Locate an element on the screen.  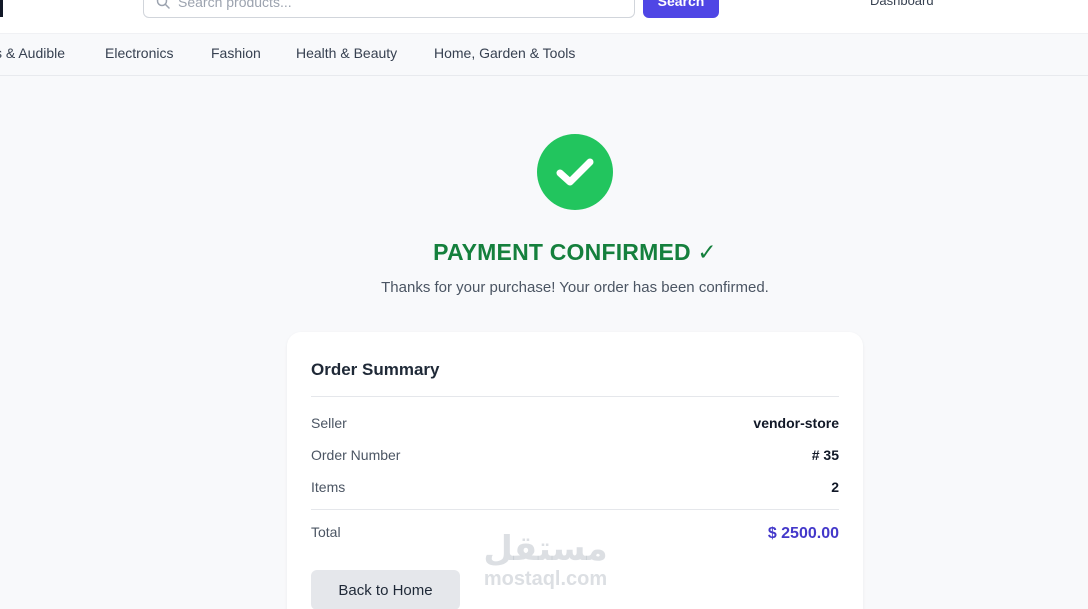
category-health-beauty: Health & Beauty is located at coordinates (346, 53).